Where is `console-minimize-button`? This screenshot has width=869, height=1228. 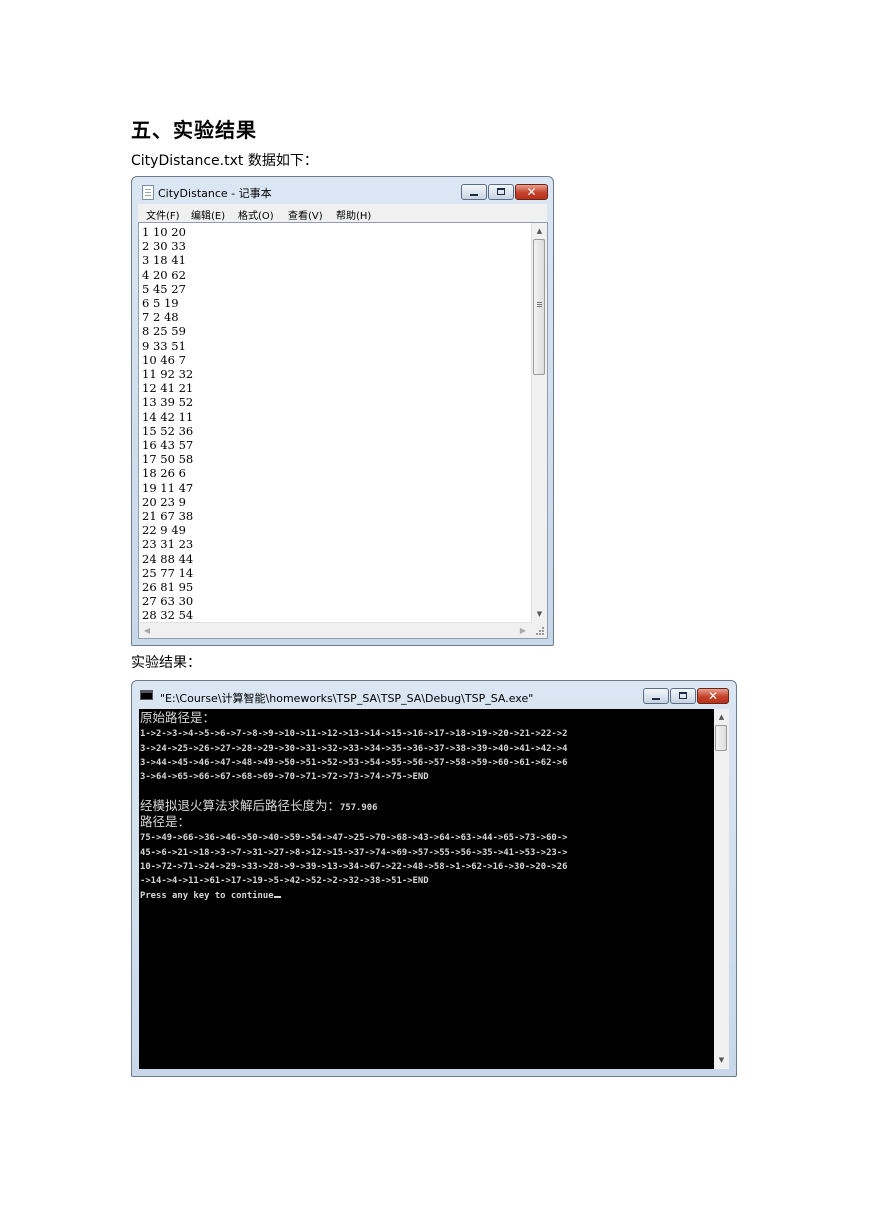 console-minimize-button is located at coordinates (656, 696).